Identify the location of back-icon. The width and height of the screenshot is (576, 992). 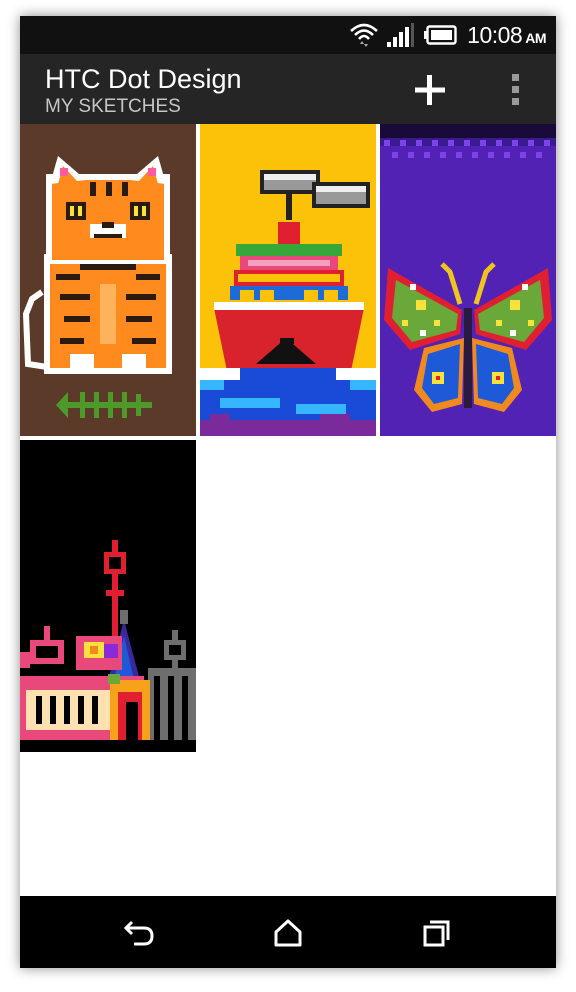
(140, 933).